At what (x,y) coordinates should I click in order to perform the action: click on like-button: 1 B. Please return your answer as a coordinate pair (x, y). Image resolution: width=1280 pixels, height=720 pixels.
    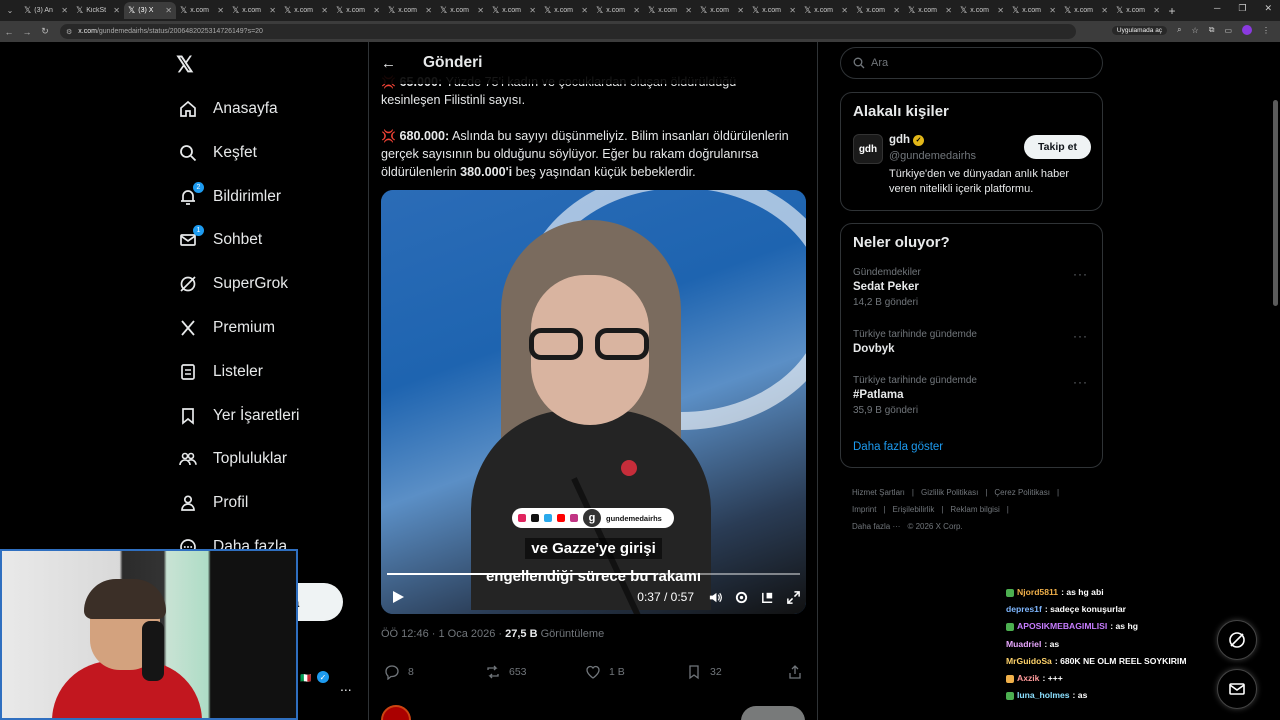
    Looking at the image, I should click on (605, 672).